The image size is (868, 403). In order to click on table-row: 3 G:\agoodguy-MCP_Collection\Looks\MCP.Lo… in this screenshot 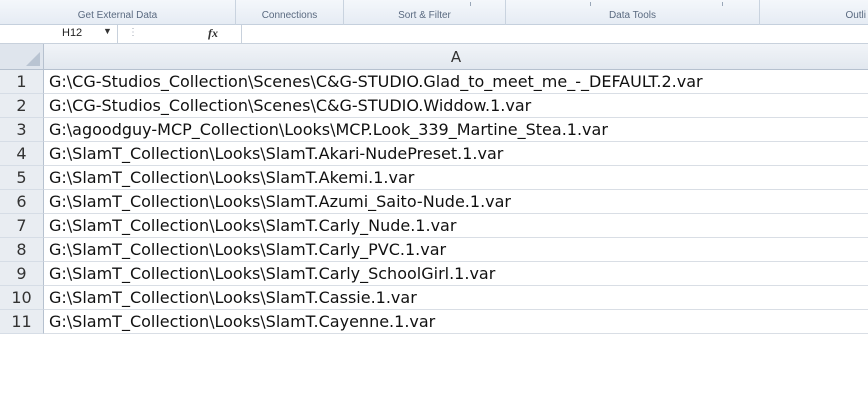, I will do `click(434, 130)`.